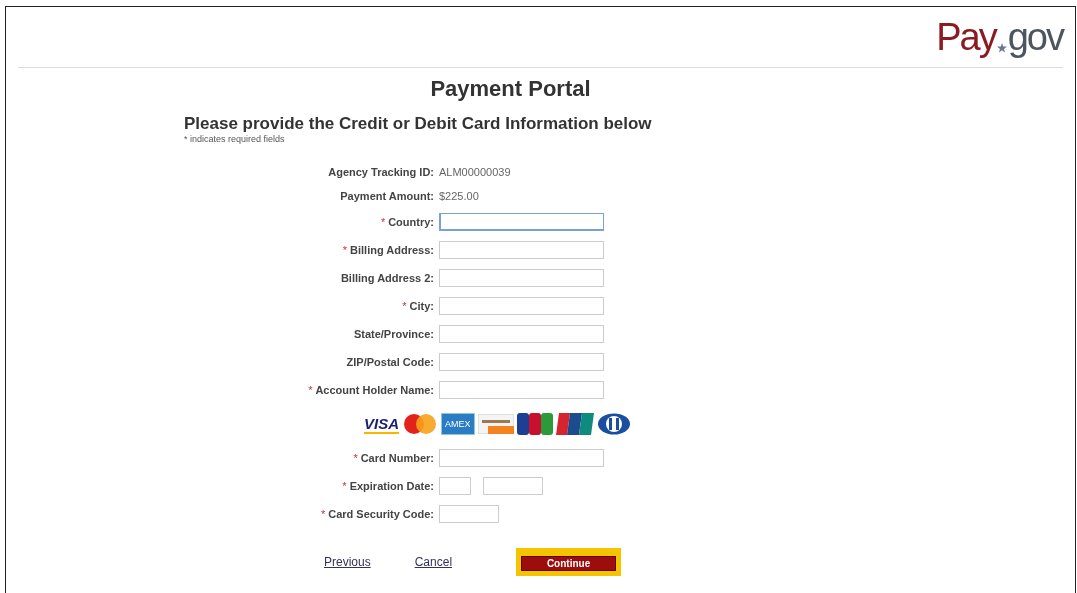 This screenshot has height=593, width=1077. What do you see at coordinates (391, 486) in the screenshot?
I see `field-label: Expiration Date:` at bounding box center [391, 486].